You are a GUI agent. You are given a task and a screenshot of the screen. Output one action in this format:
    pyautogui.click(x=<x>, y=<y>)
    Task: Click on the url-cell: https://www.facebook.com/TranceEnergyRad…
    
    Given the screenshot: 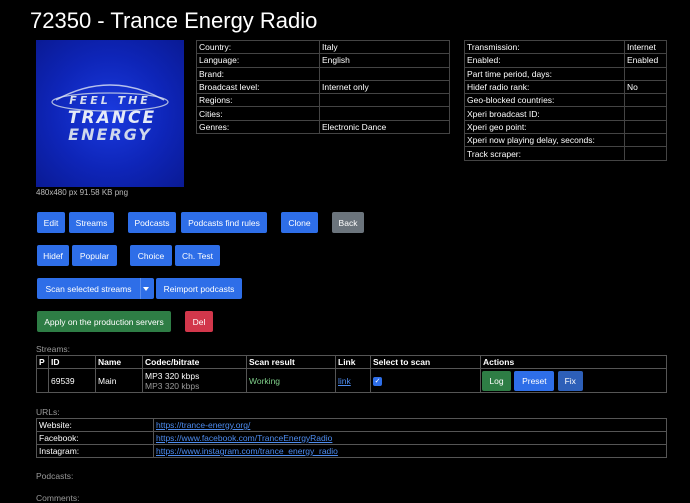 What is the action you would take?
    pyautogui.click(x=410, y=438)
    